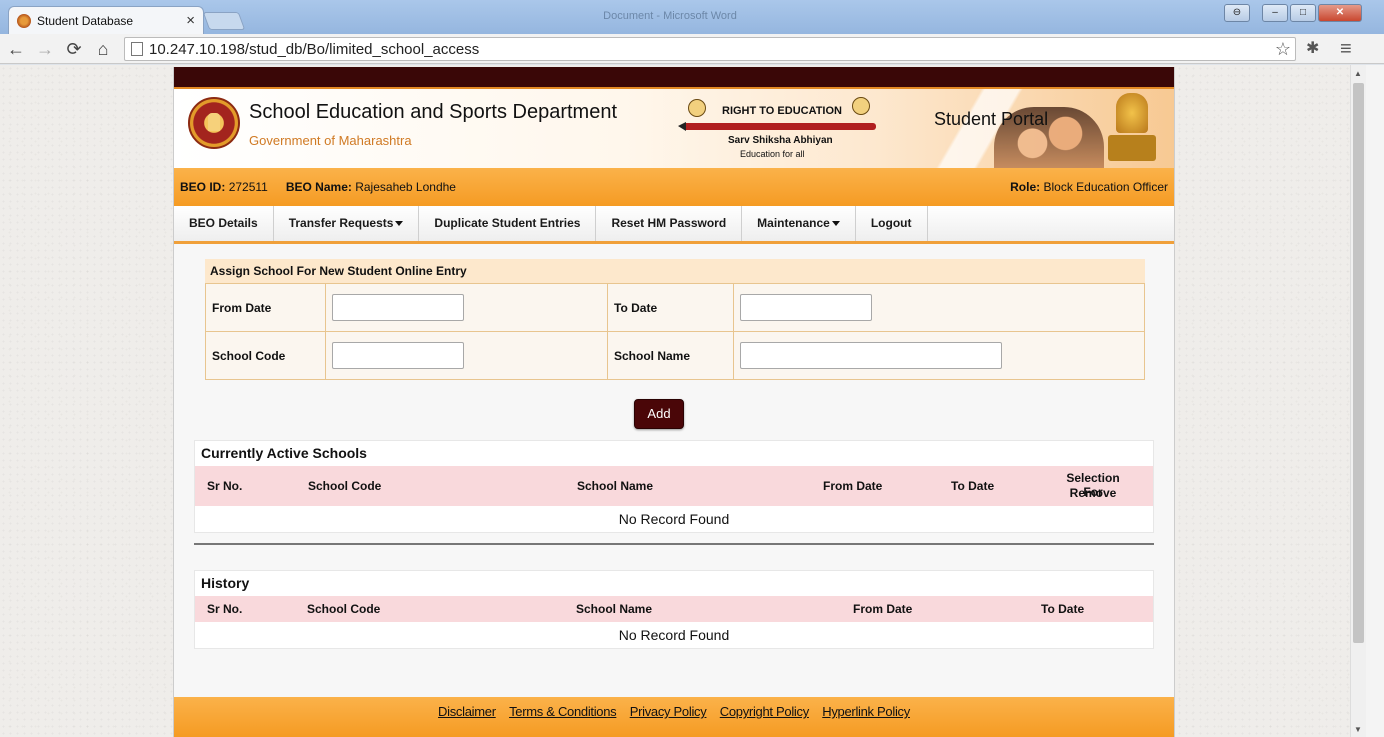 The image size is (1384, 737). What do you see at coordinates (24, 20) in the screenshot?
I see `site-favicon-icon` at bounding box center [24, 20].